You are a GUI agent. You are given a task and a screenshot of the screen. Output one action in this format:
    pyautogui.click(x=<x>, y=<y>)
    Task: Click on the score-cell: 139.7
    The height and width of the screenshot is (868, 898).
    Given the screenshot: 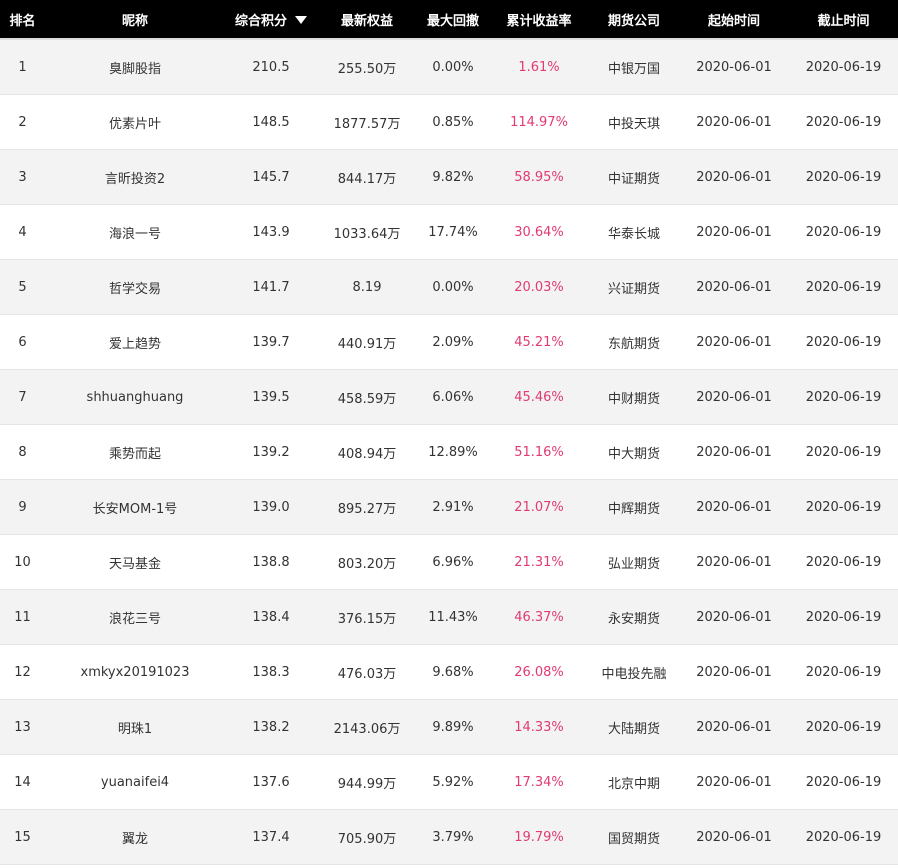 What is the action you would take?
    pyautogui.click(x=271, y=342)
    